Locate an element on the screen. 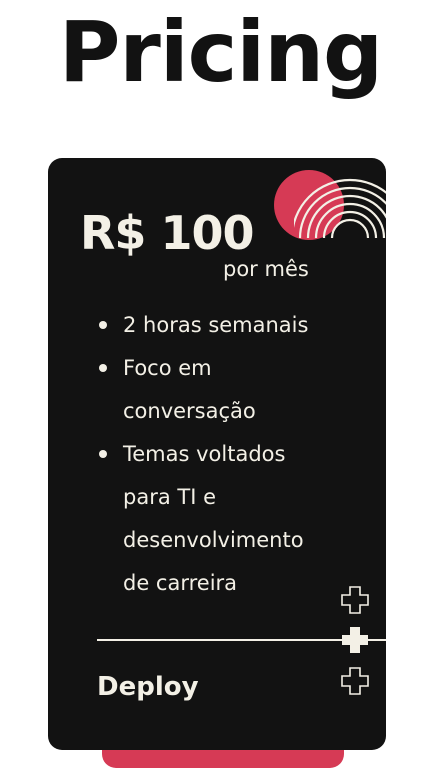  feature-item: 2 horas semanais is located at coordinates (213, 325).